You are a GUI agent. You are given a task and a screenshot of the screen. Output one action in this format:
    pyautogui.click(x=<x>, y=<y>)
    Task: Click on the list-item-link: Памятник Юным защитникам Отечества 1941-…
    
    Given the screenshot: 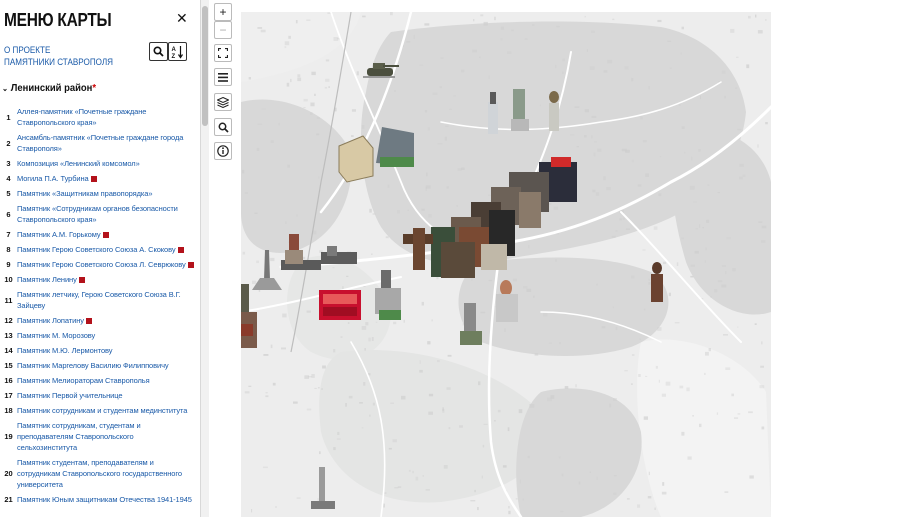 What is the action you would take?
    pyautogui.click(x=105, y=499)
    